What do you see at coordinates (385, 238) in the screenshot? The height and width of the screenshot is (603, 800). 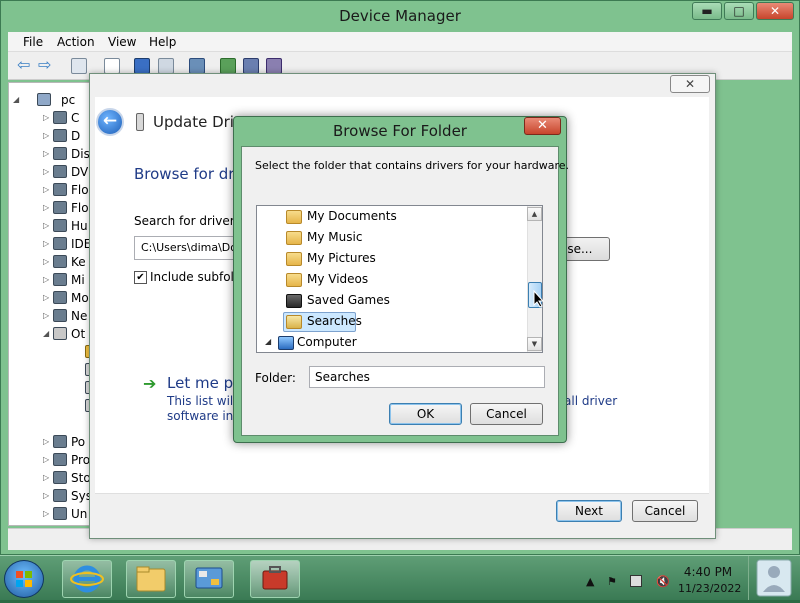 I see `folder-item: My Music` at bounding box center [385, 238].